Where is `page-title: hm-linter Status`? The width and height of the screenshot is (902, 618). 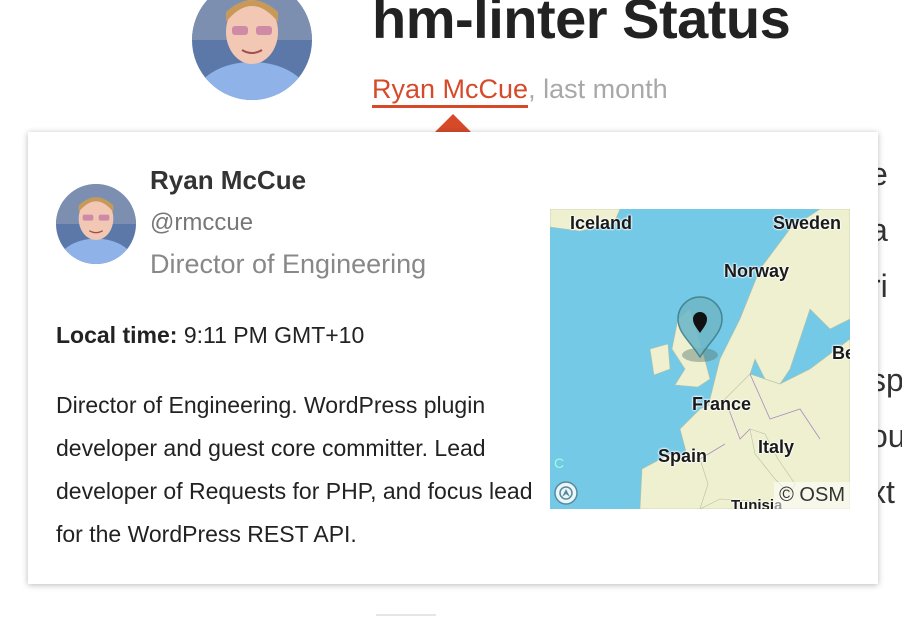
page-title: hm-linter Status is located at coordinates (581, 25).